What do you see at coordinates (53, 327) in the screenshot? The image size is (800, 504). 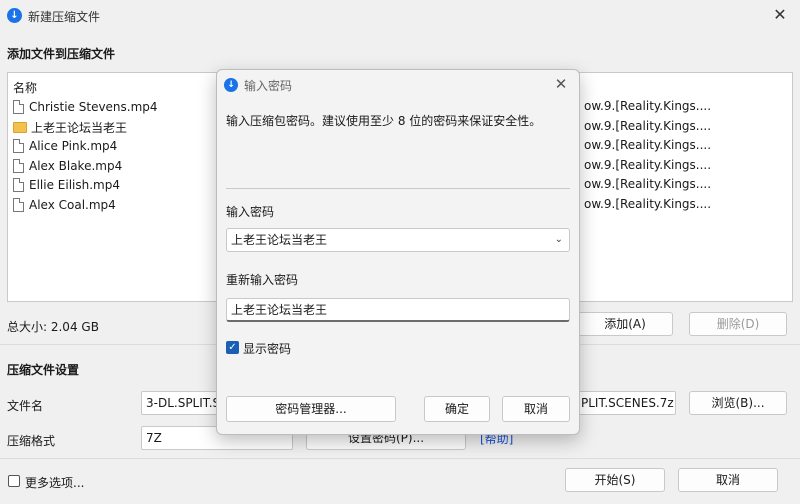 I see `total-size: 总大小: 2.04 GB` at bounding box center [53, 327].